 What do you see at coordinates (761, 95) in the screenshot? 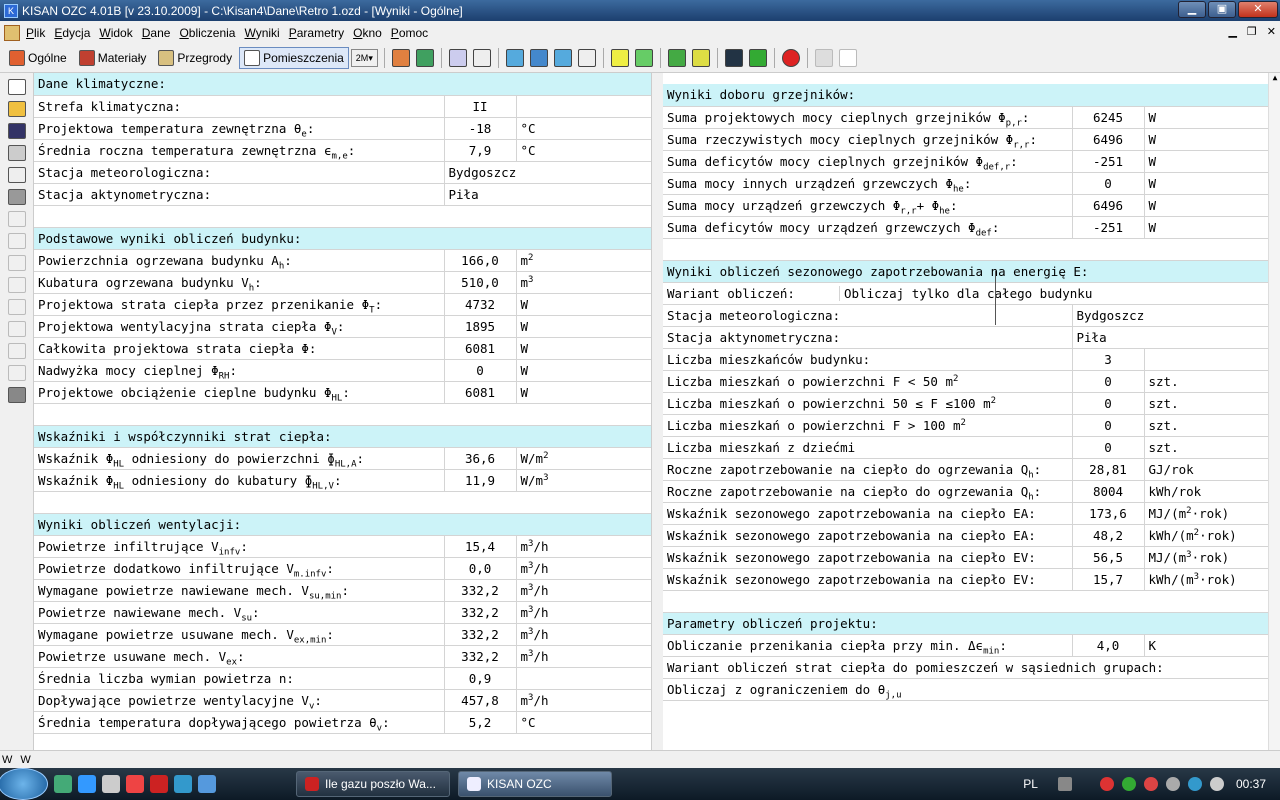
I see `section-dobor-grzejnikow-label: Wyniki doboru grzejników:` at bounding box center [761, 95].